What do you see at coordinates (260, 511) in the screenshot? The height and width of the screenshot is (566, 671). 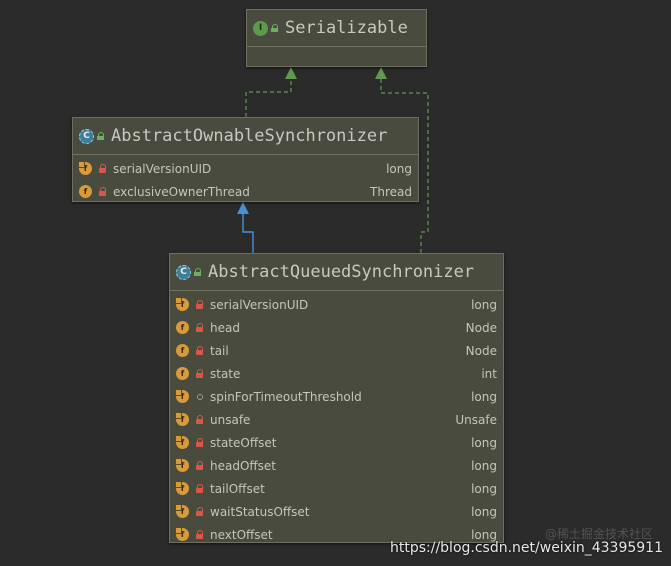 I see `field-name: waitStatusOffset` at bounding box center [260, 511].